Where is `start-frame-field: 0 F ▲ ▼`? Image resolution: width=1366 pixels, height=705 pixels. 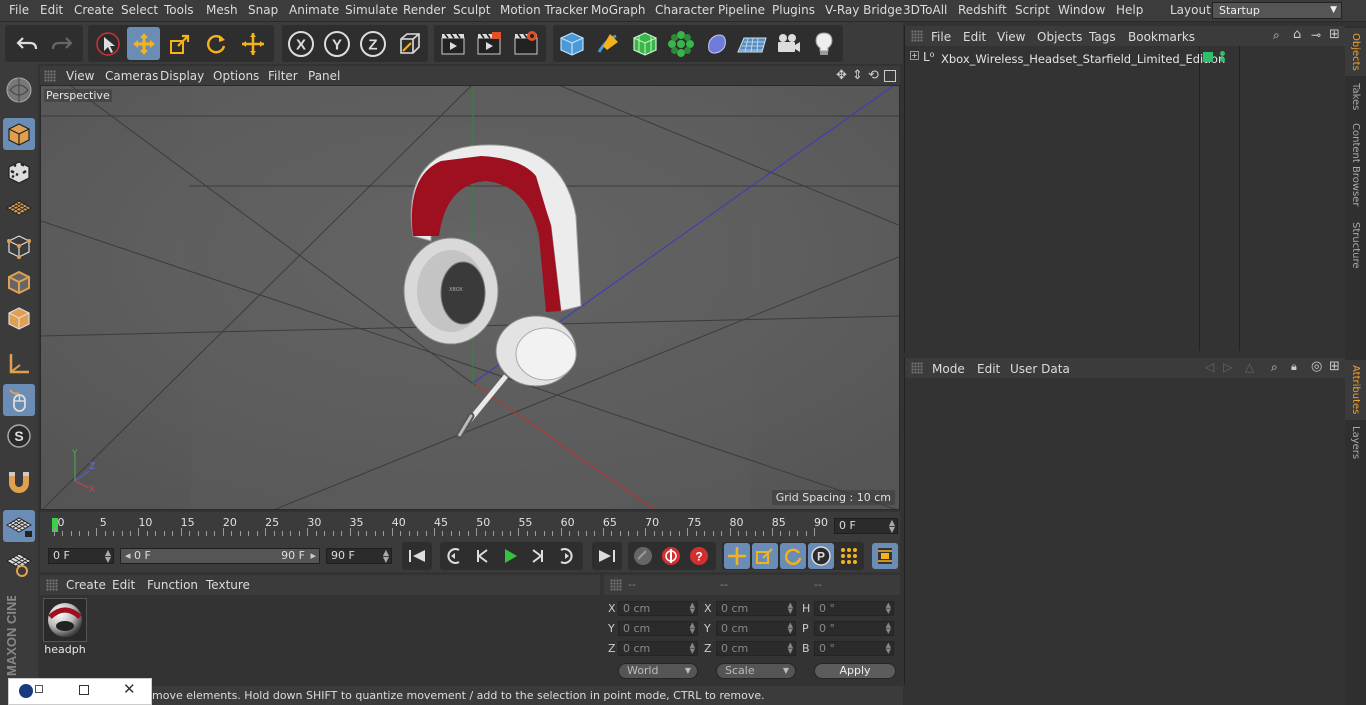
start-frame-field: 0 F ▲ ▼ is located at coordinates (81, 556).